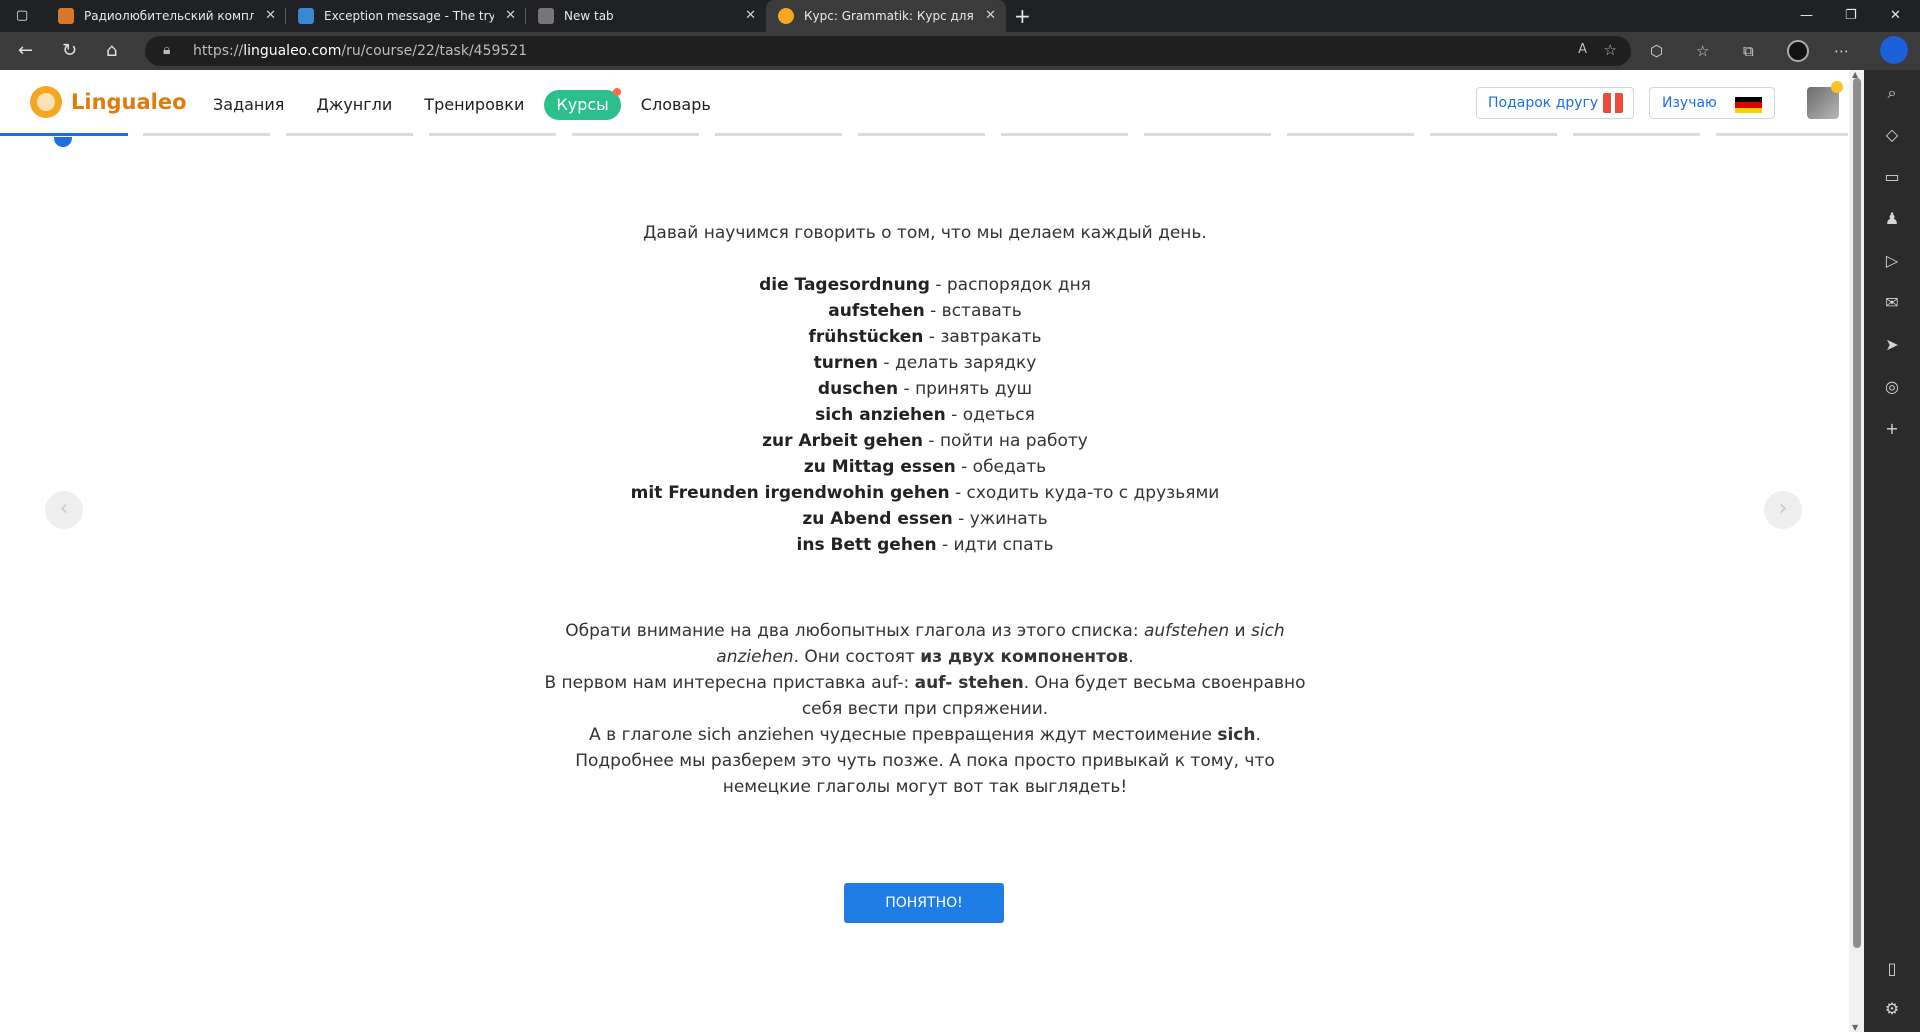 The height and width of the screenshot is (1032, 1920). I want to click on vocab-german: mit Freunden irgendwohin gehen, so click(790, 493).